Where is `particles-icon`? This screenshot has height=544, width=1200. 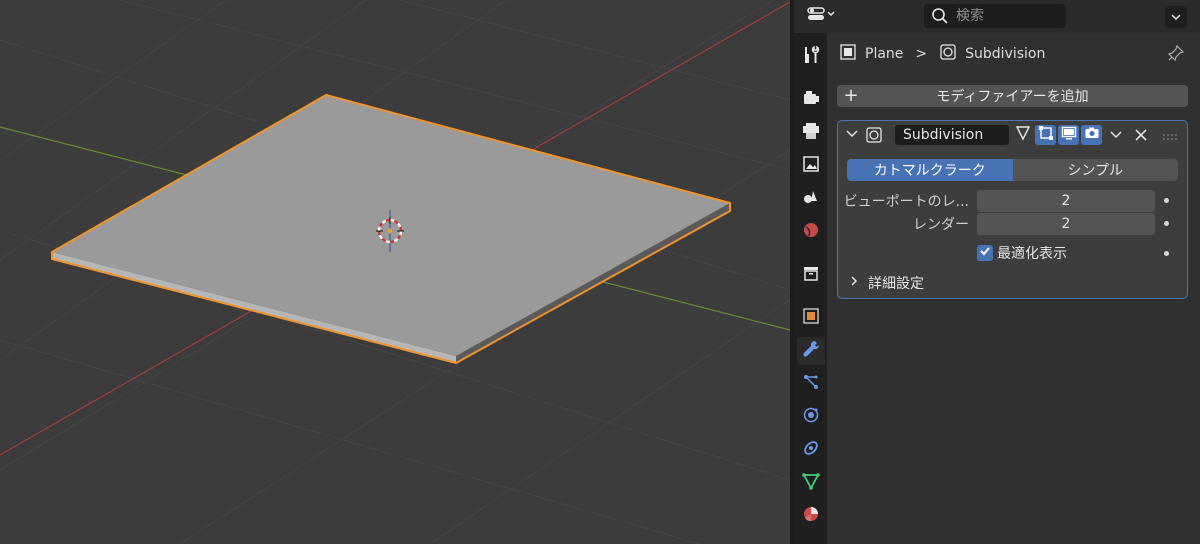 particles-icon is located at coordinates (811, 384).